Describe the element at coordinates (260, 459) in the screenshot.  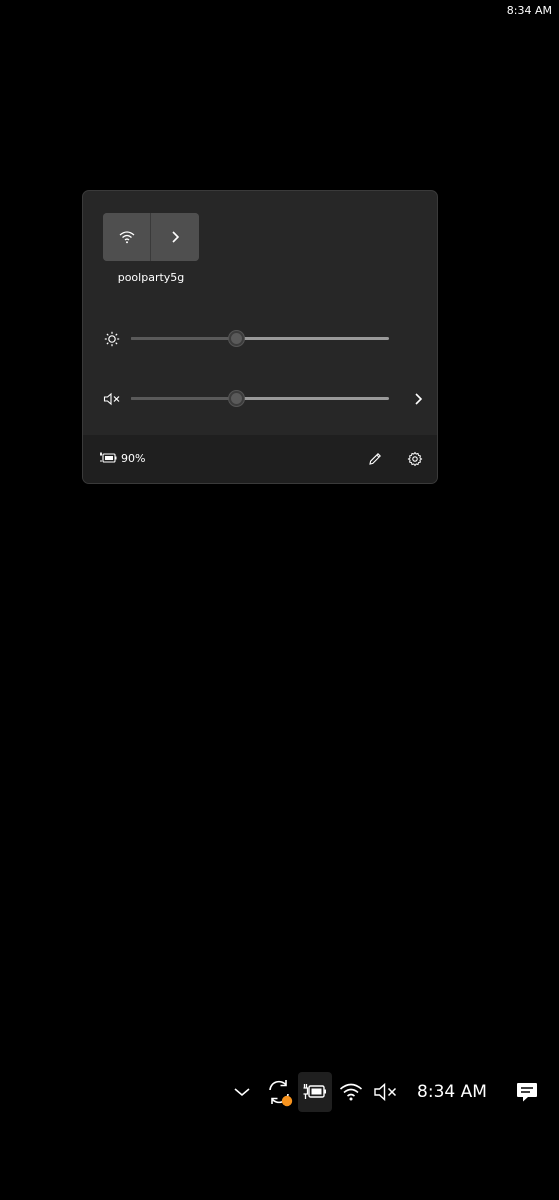
I see `panel-footer: 90%` at that location.